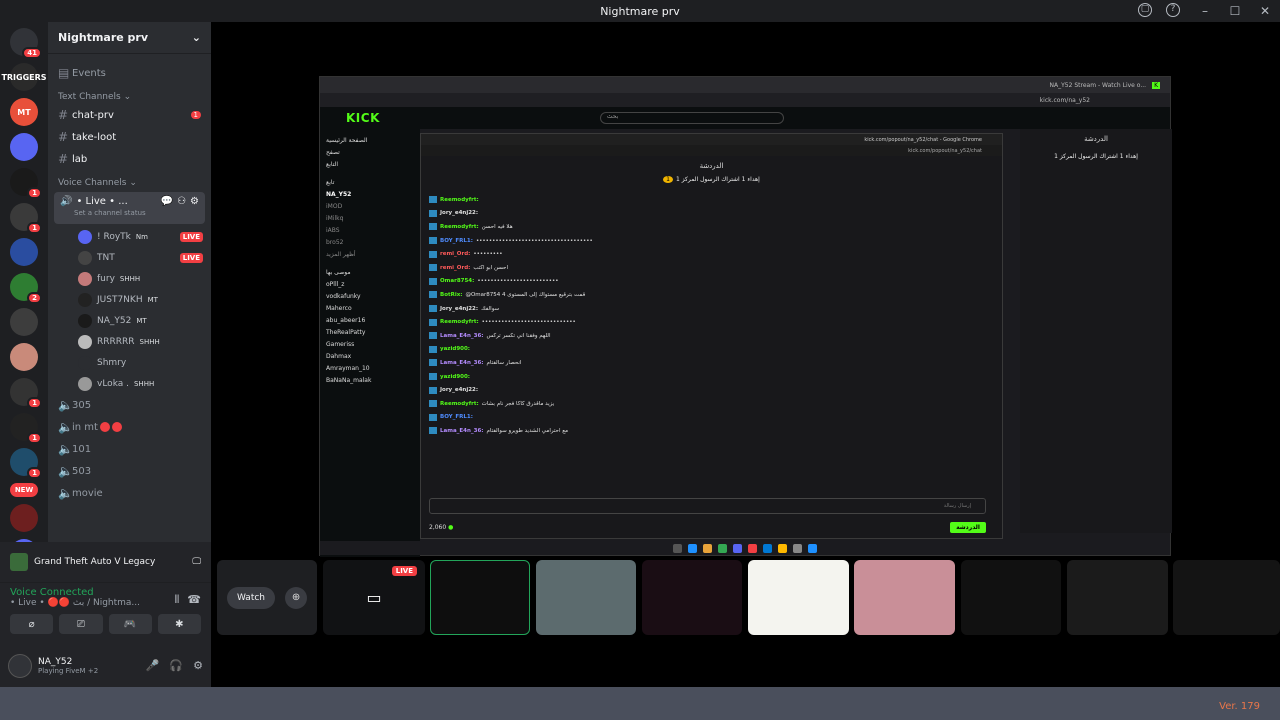  I want to click on chat-username: yazid900:, so click(455, 376).